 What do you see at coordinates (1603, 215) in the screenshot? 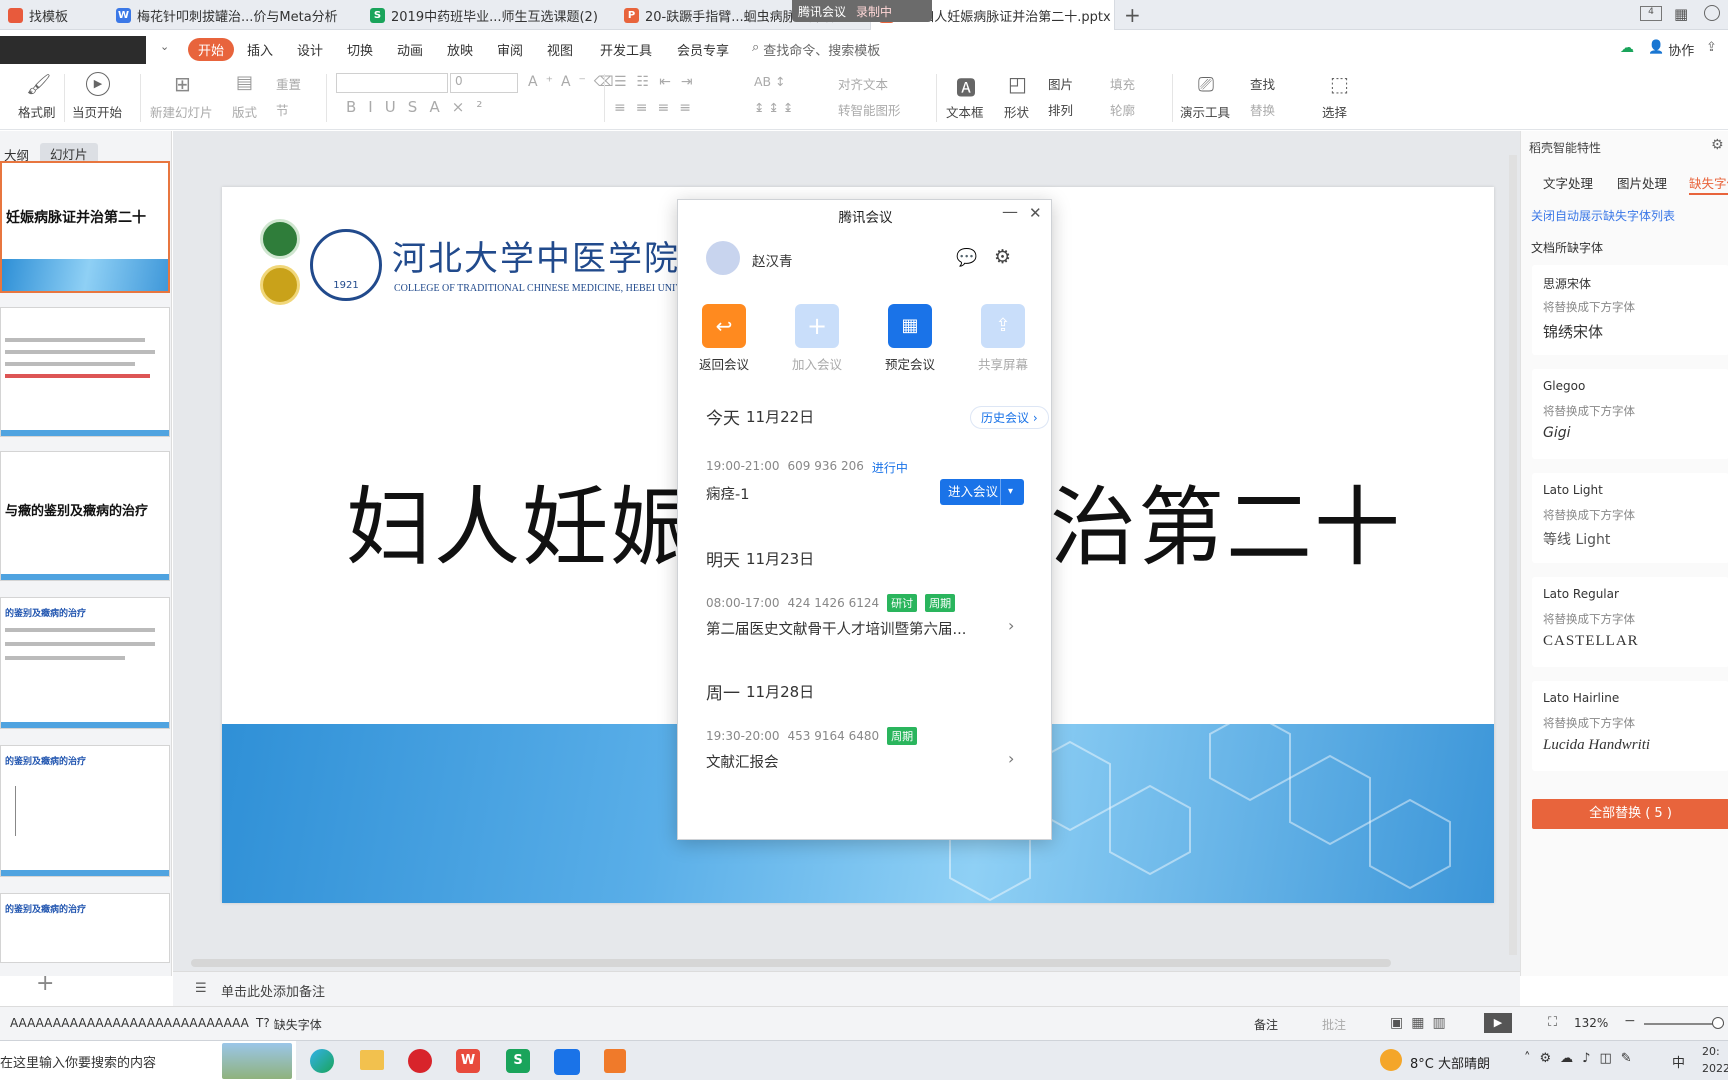
I see `close-auto-display-link: 关闭自动展示缺失字体列表` at bounding box center [1603, 215].